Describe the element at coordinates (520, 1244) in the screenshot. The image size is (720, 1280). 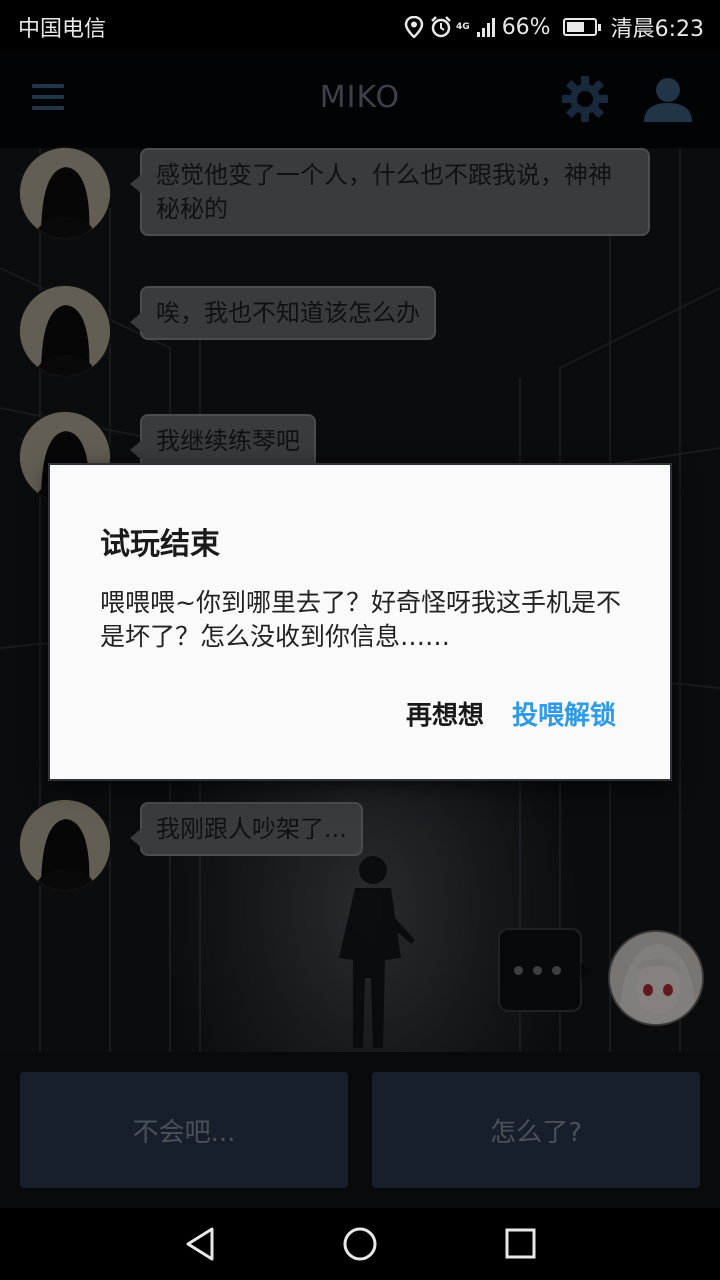
I see `recents-icon` at that location.